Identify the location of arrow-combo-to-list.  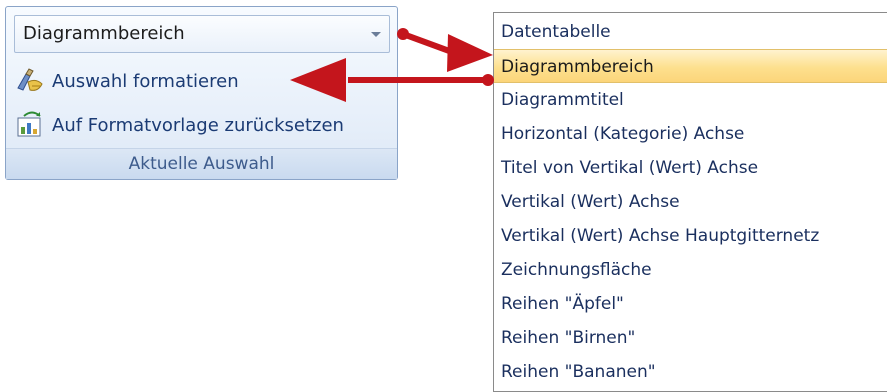
(445, 50).